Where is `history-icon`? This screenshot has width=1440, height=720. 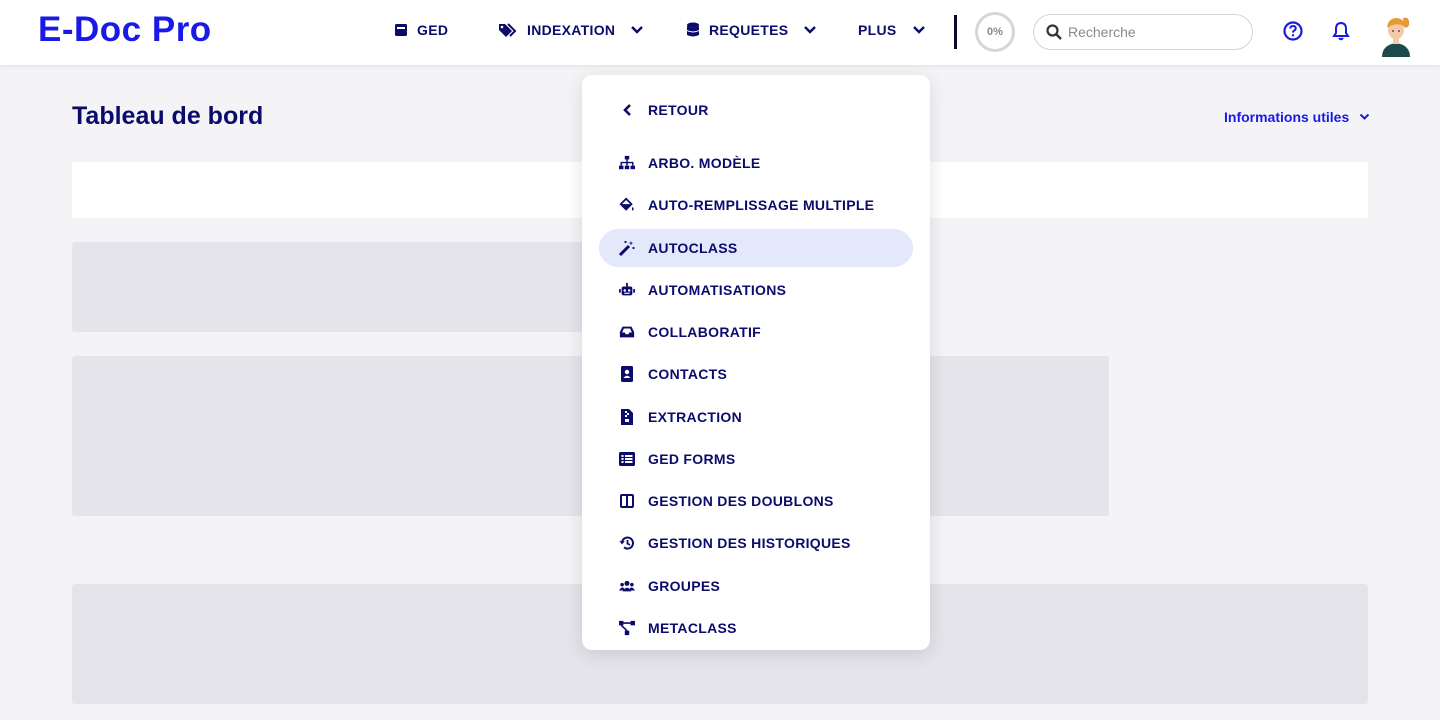 history-icon is located at coordinates (627, 543).